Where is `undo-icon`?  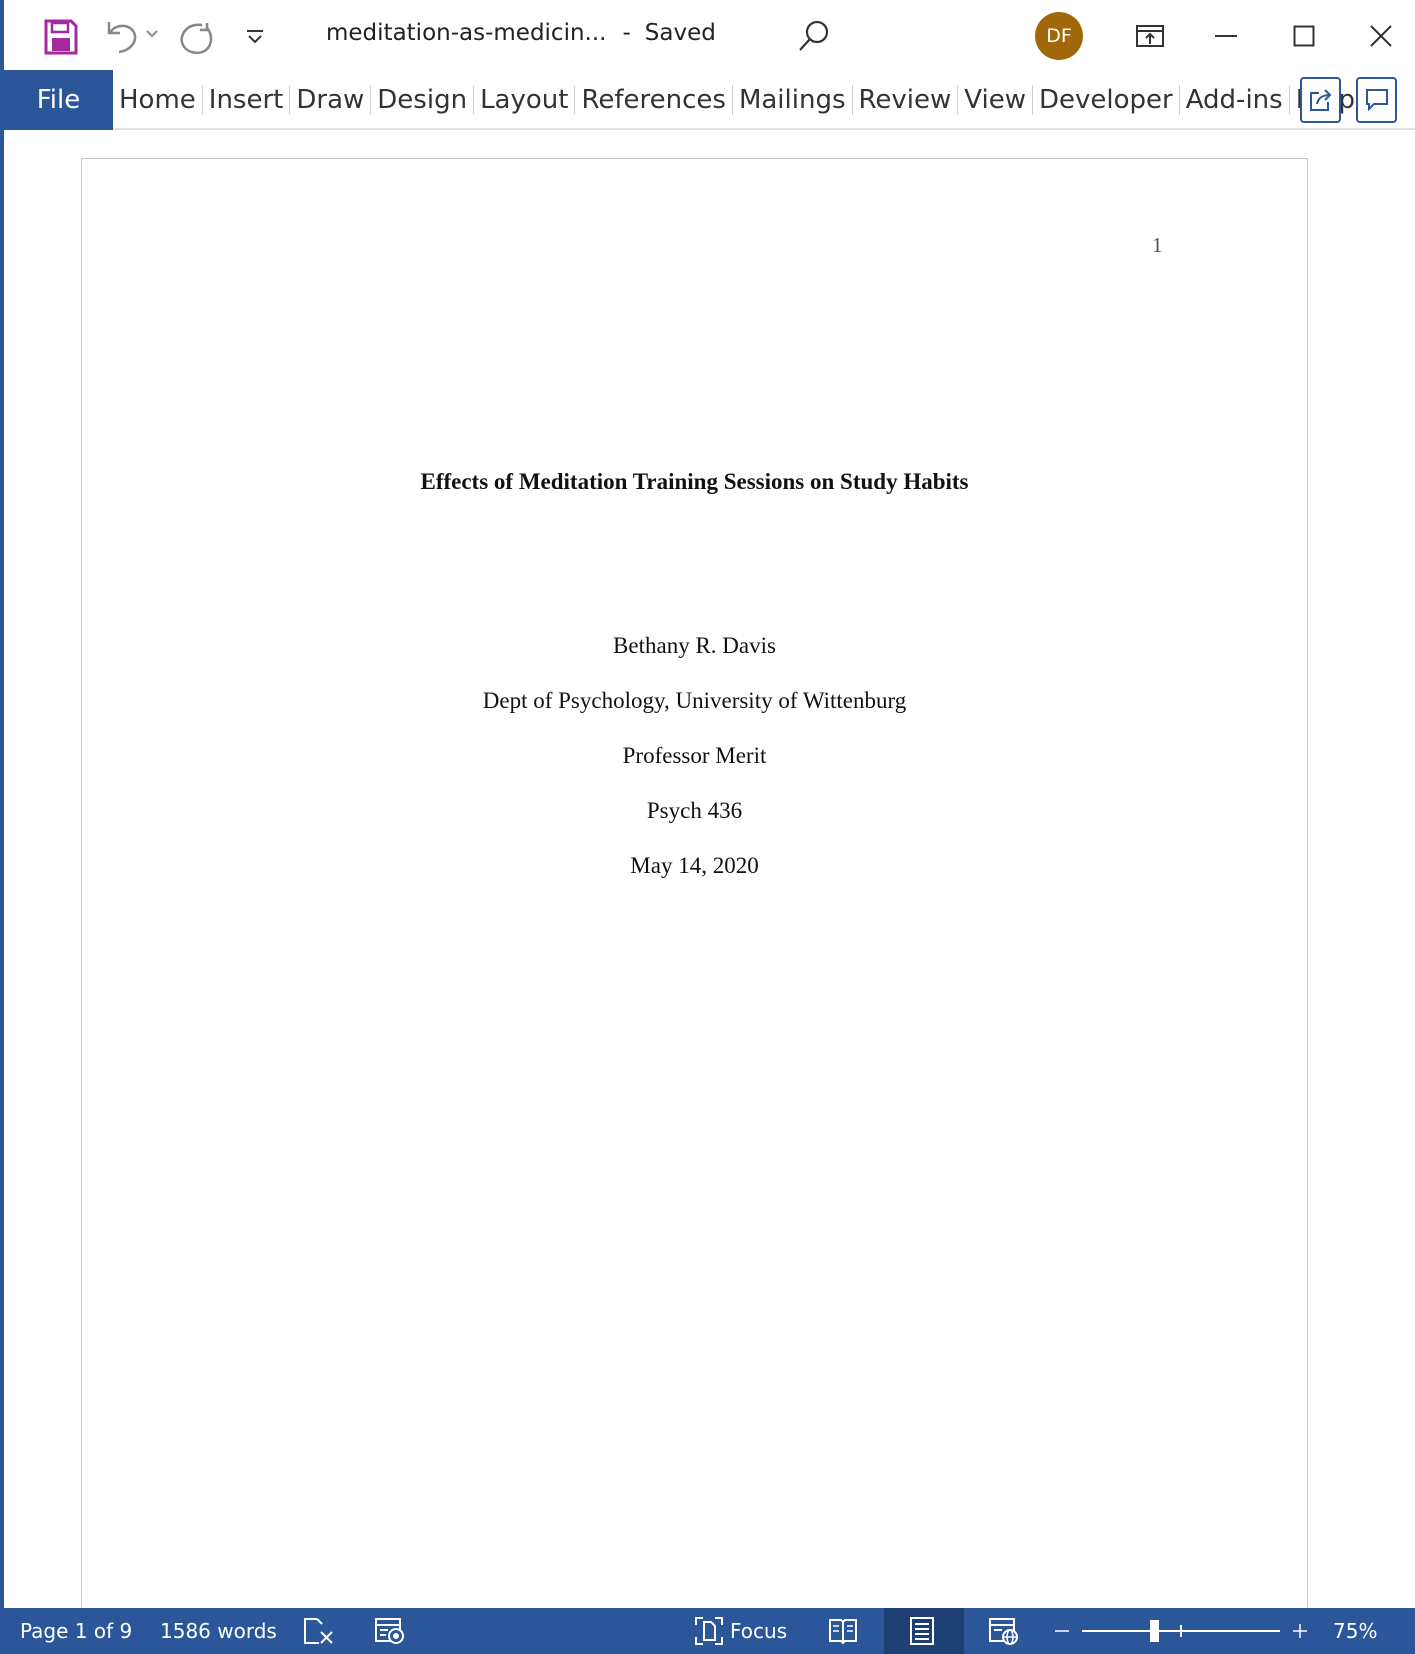
undo-icon is located at coordinates (122, 36).